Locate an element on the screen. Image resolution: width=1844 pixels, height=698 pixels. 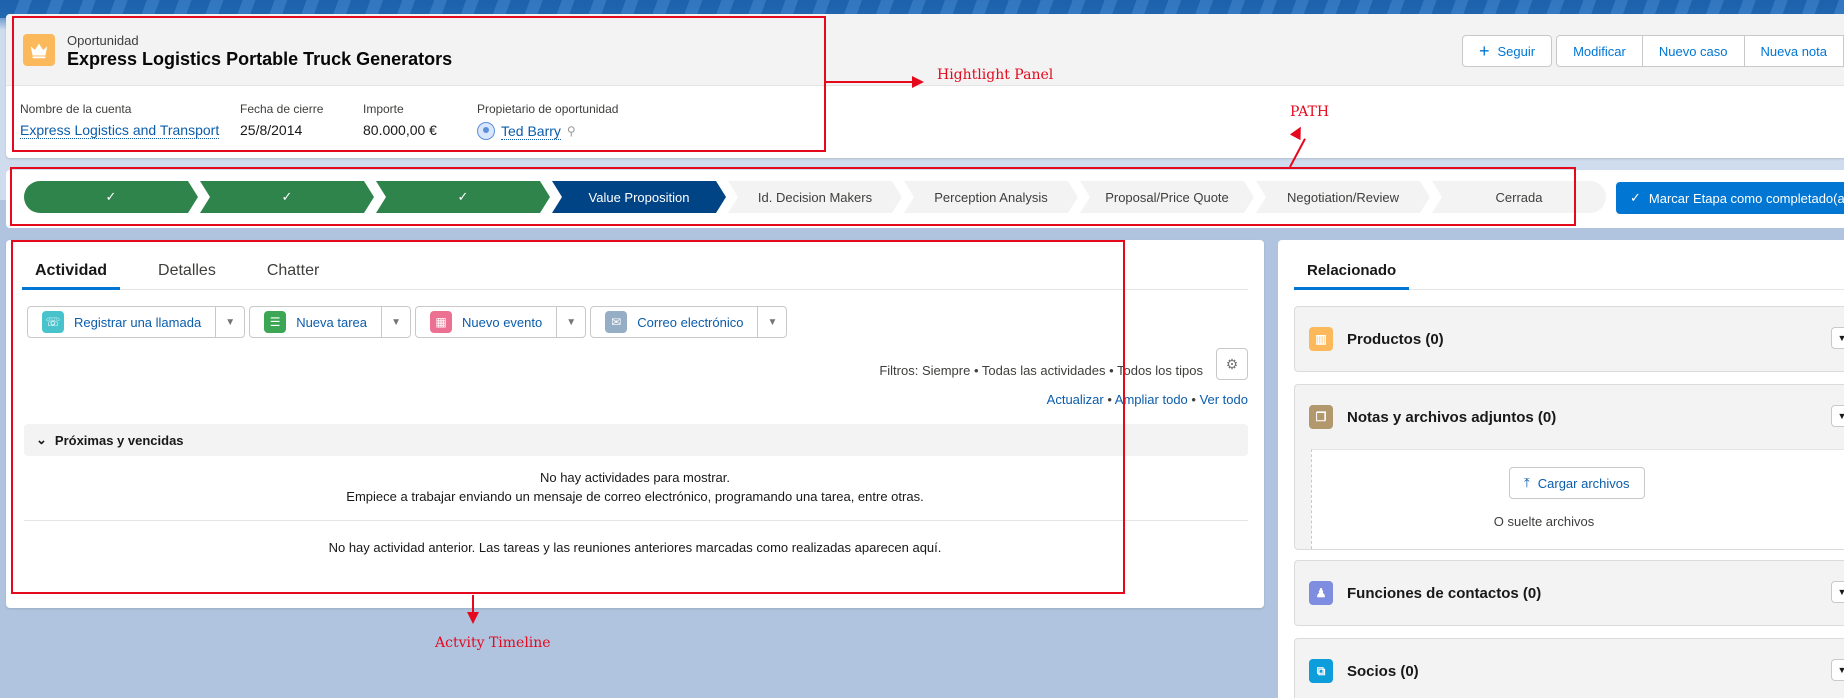
section-title: Próximas y vencidas is located at coordinates (119, 440).